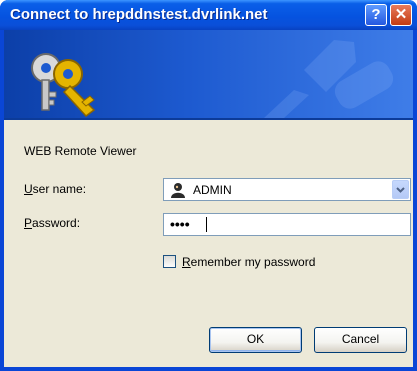 This screenshot has height=371, width=417. What do you see at coordinates (186, 262) in the screenshot?
I see `remember-label-accel: R` at bounding box center [186, 262].